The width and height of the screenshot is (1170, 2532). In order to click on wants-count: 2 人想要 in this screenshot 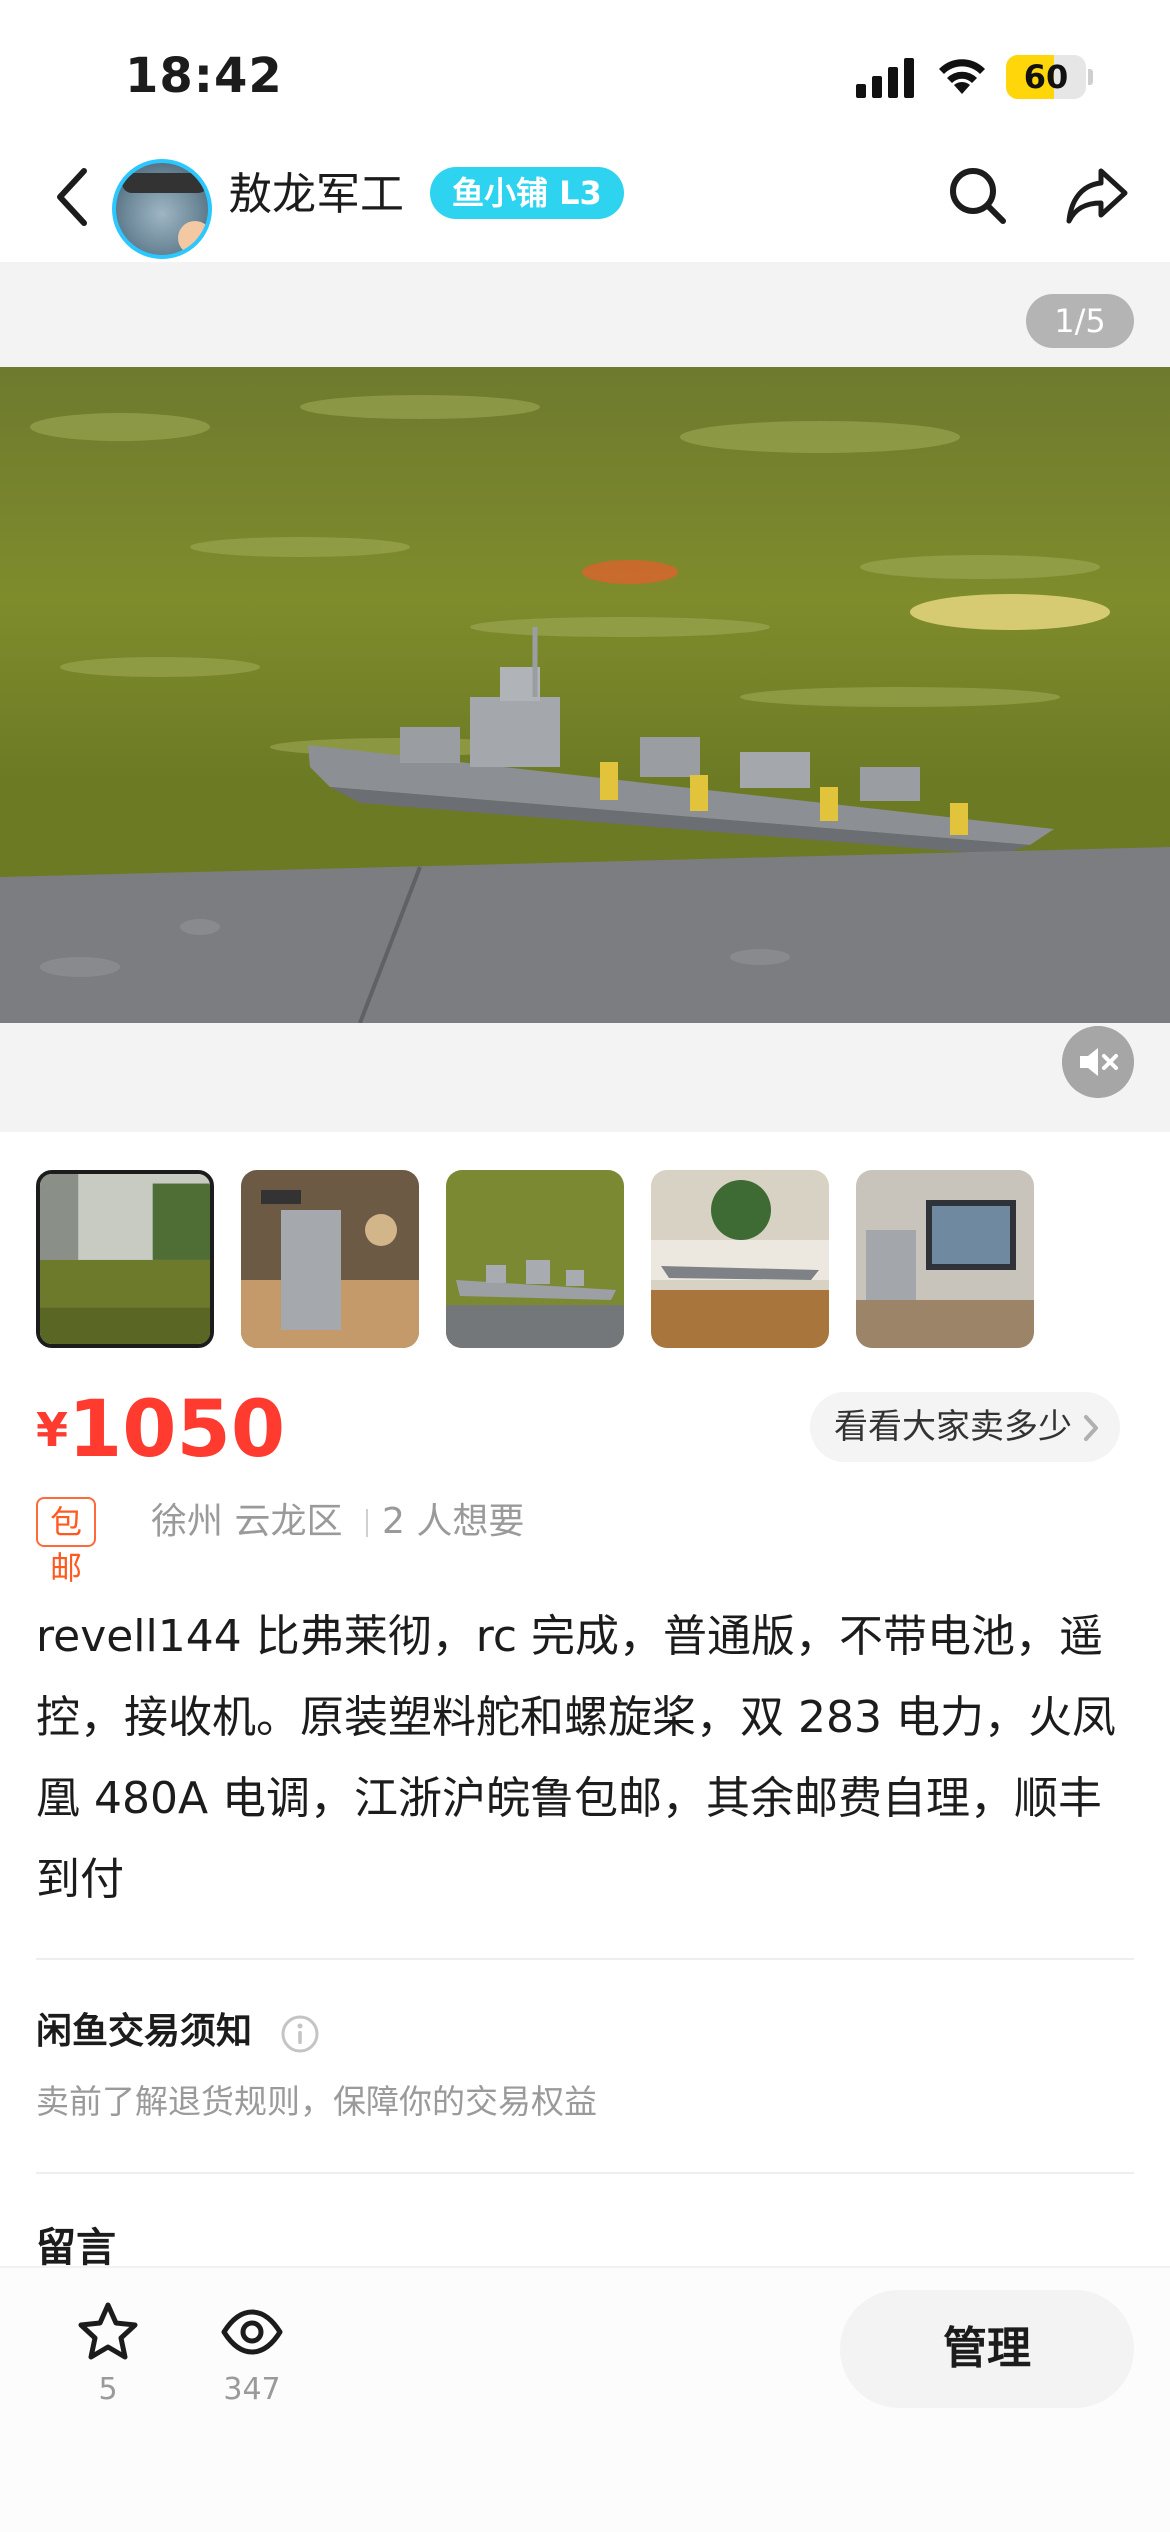, I will do `click(453, 1521)`.